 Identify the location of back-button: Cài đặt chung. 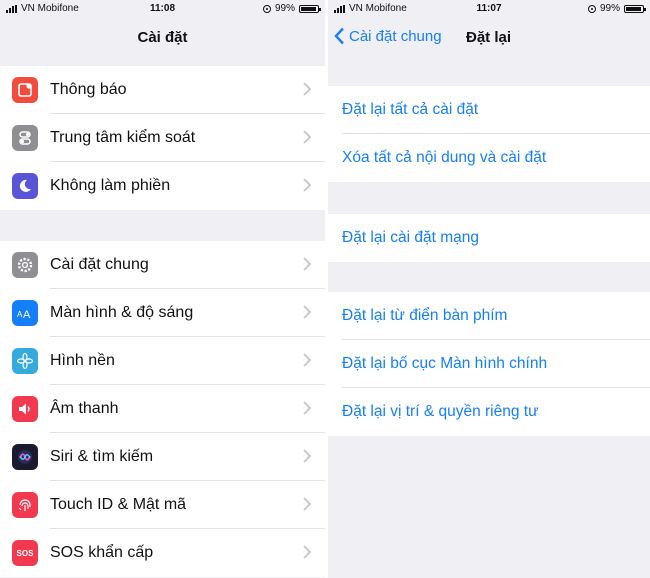
(388, 36).